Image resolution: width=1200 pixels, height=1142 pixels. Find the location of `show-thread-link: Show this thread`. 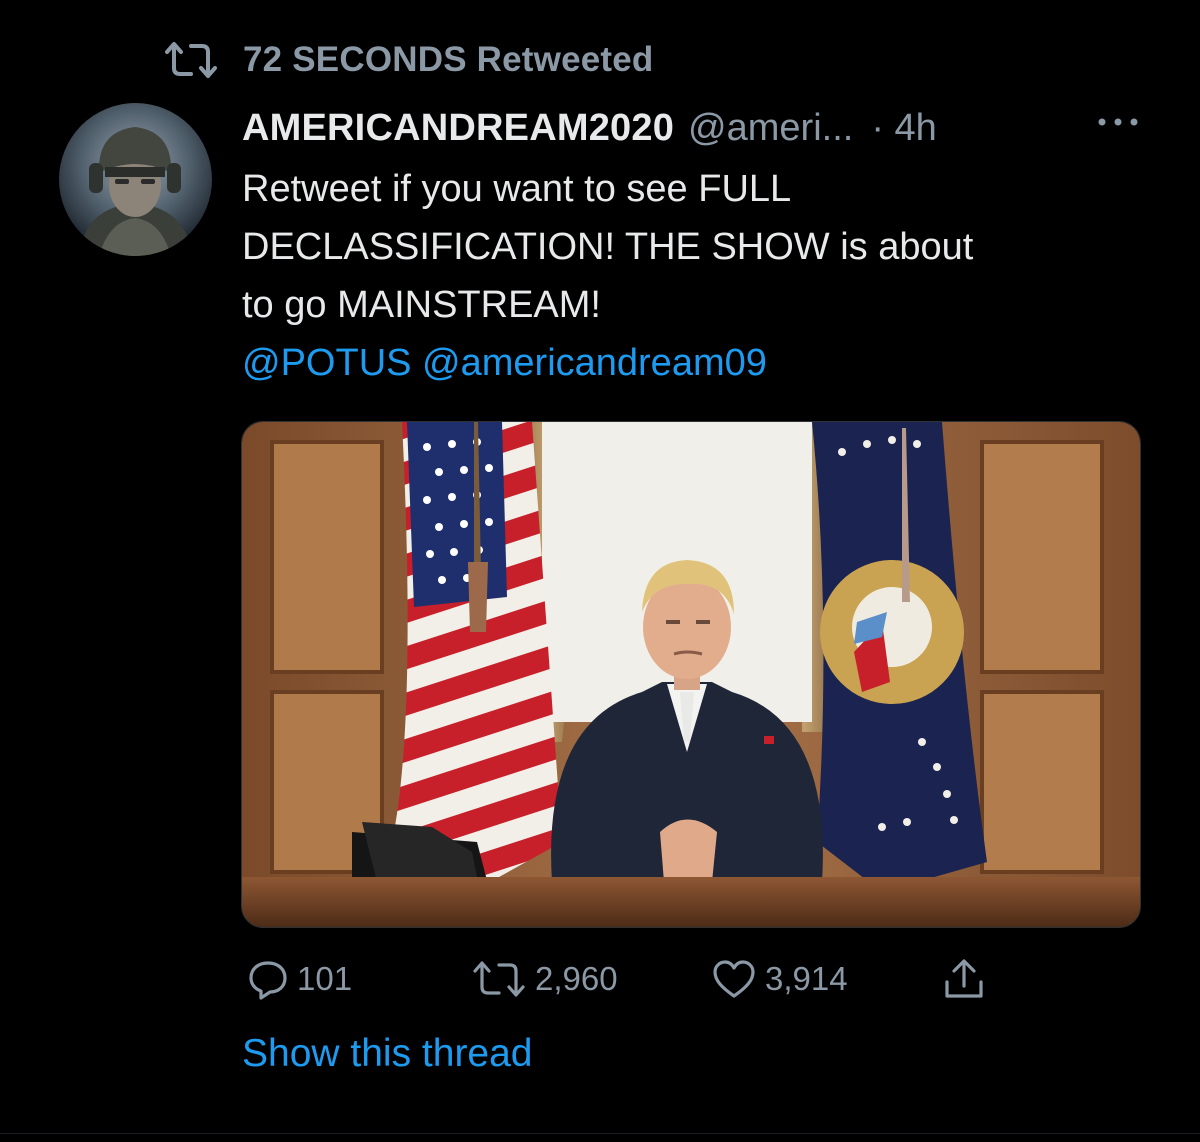

show-thread-link: Show this thread is located at coordinates (387, 1054).